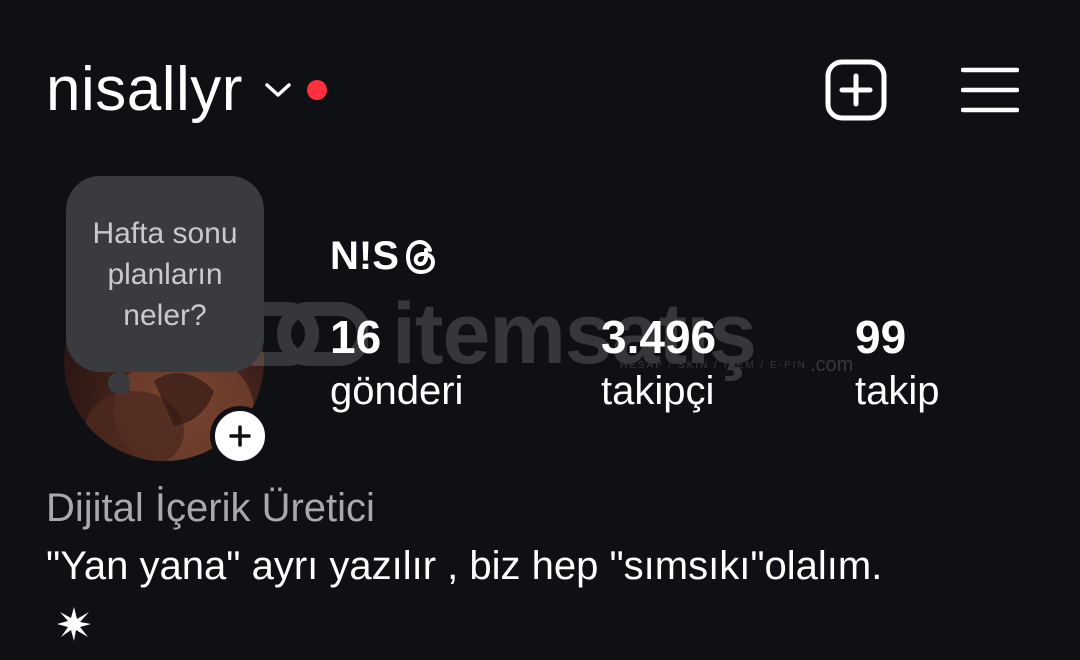  Describe the element at coordinates (210, 508) in the screenshot. I see `profile-category: Dijital İçerik Üretici` at that location.